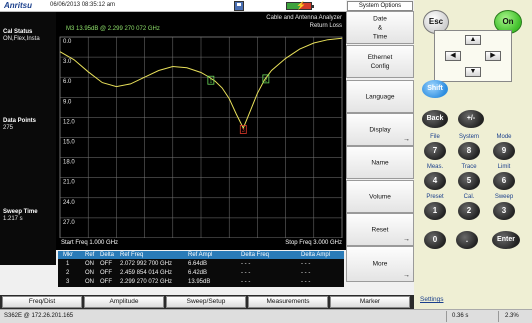 The image size is (532, 323). I want to click on softkey-ethernet: Ethernet Config, so click(380, 61).